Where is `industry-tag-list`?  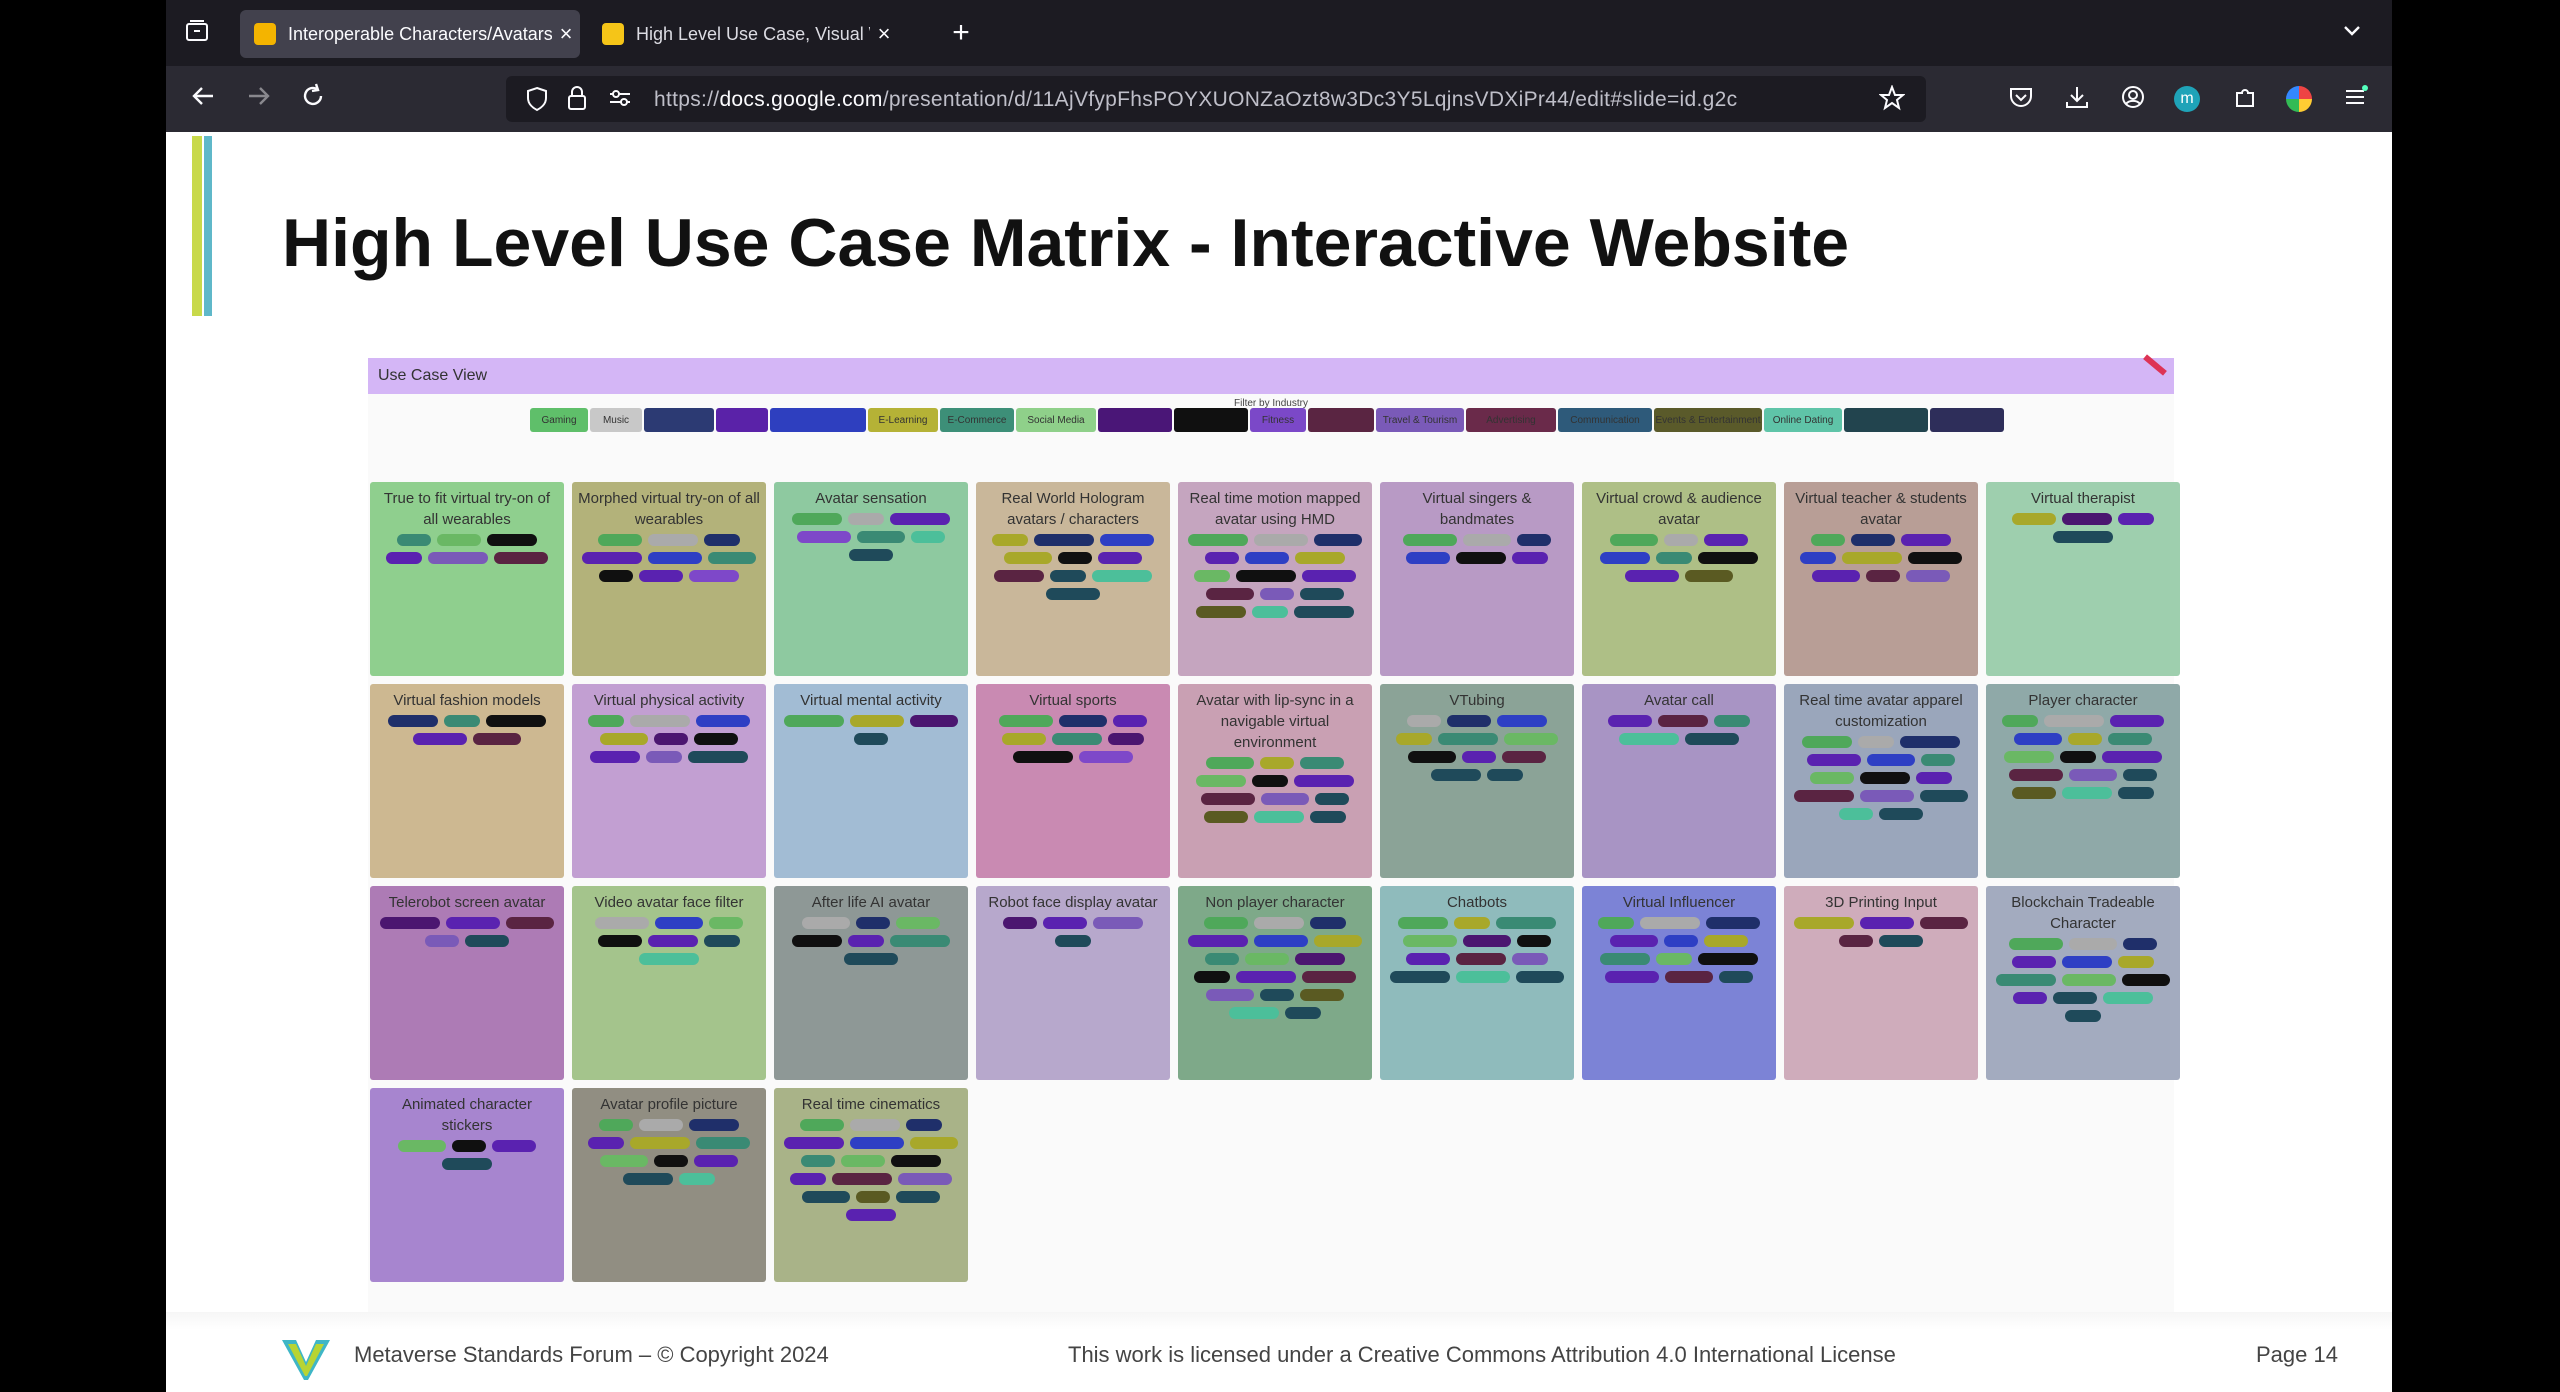
industry-tag-list is located at coordinates (669, 739).